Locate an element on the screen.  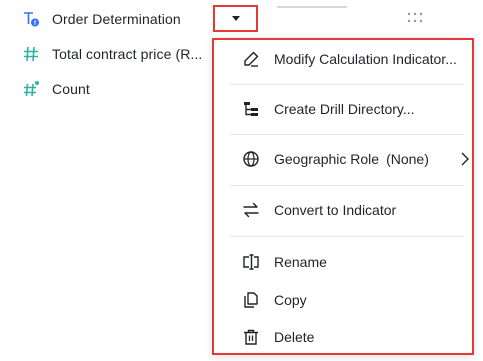
menu-item-label: Rename is located at coordinates (300, 262).